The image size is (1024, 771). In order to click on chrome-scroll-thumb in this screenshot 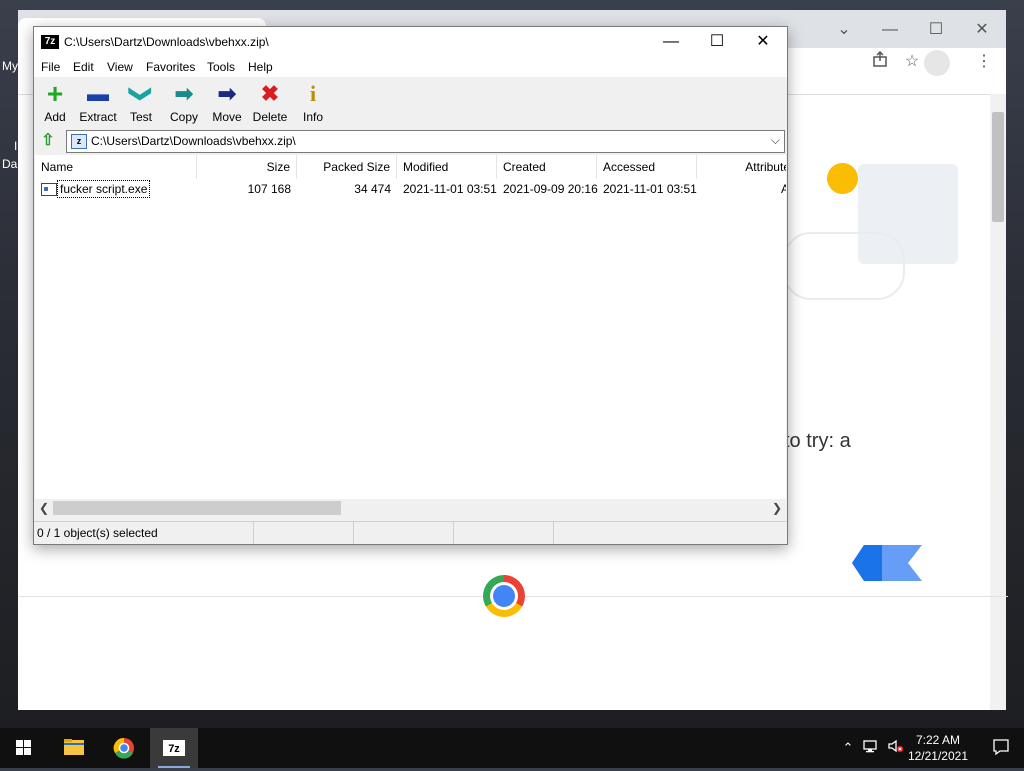, I will do `click(998, 167)`.